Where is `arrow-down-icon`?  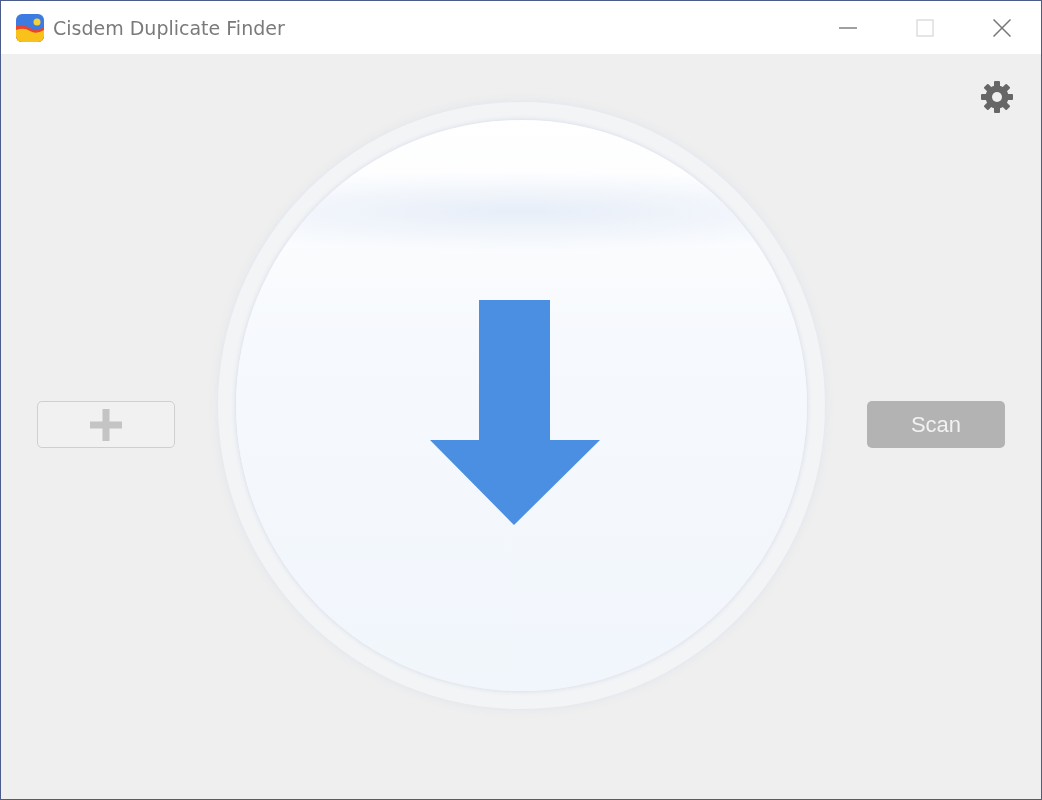
arrow-down-icon is located at coordinates (515, 412).